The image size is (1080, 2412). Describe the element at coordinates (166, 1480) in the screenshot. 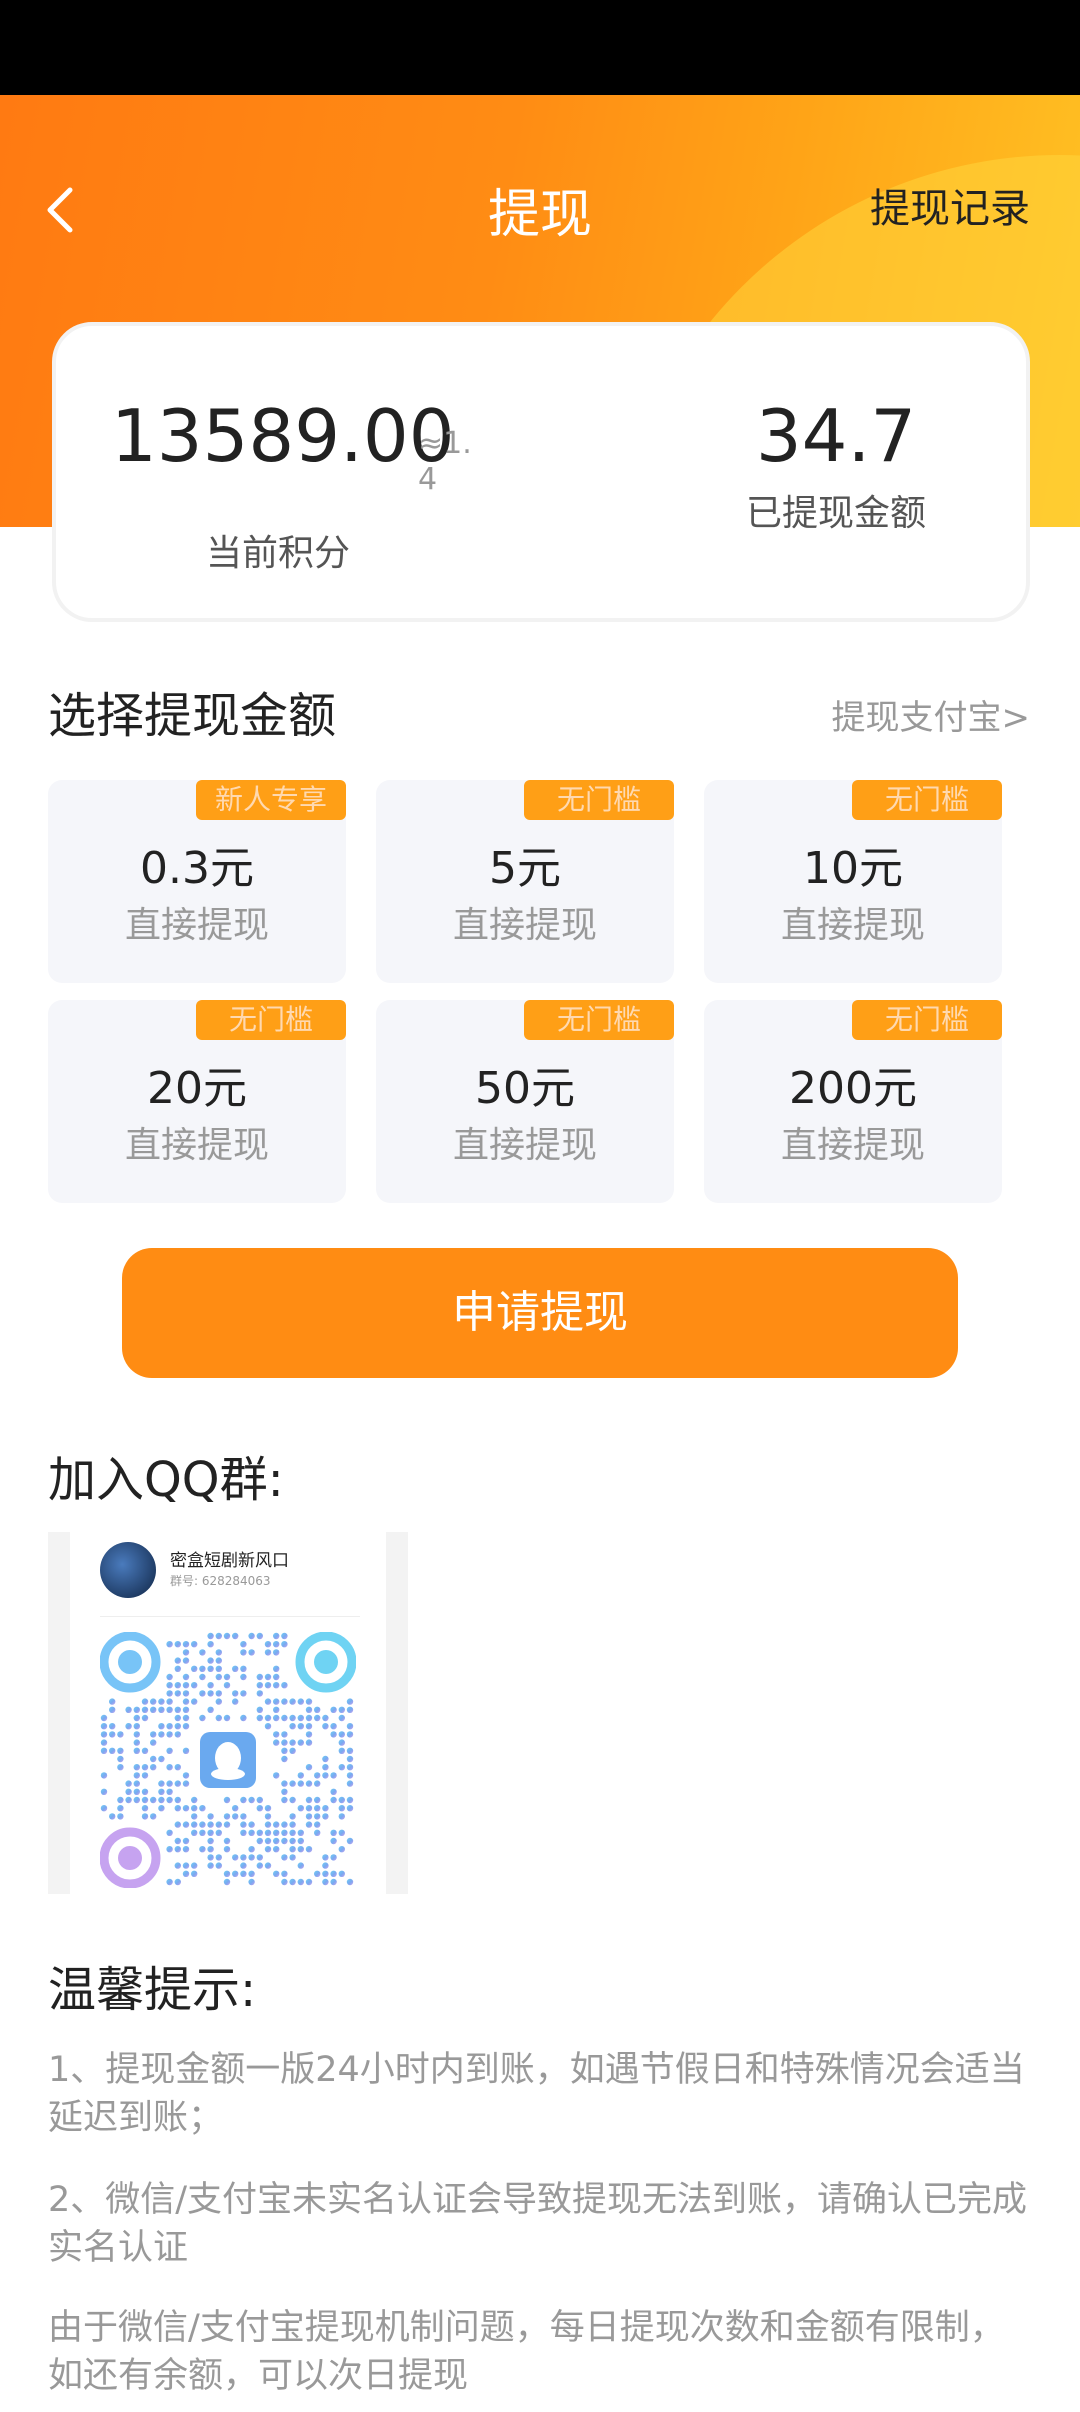

I see `qq-group-title: 加入QQ群:` at that location.